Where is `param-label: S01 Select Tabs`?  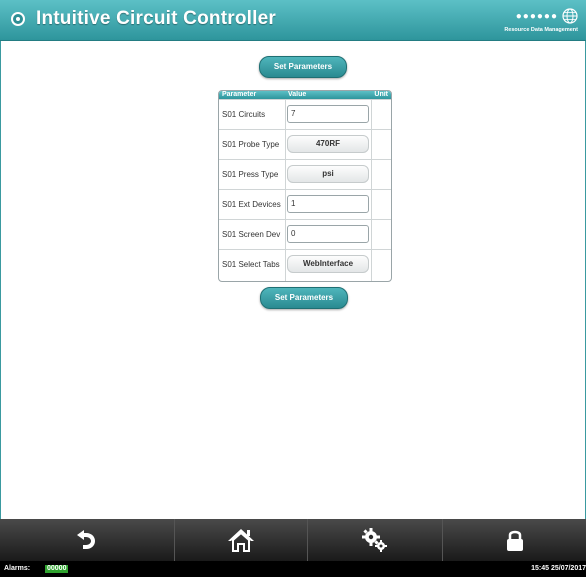 param-label: S01 Select Tabs is located at coordinates (251, 264).